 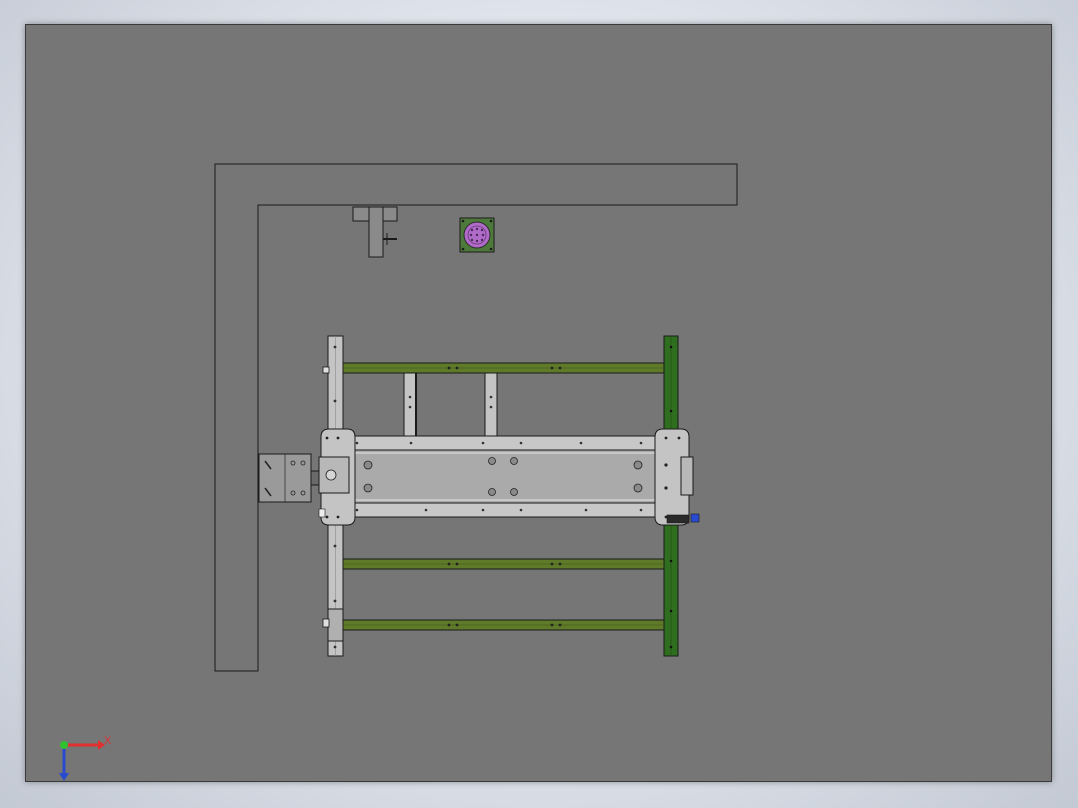 I want to click on round-connector-icon, so click(x=477, y=235).